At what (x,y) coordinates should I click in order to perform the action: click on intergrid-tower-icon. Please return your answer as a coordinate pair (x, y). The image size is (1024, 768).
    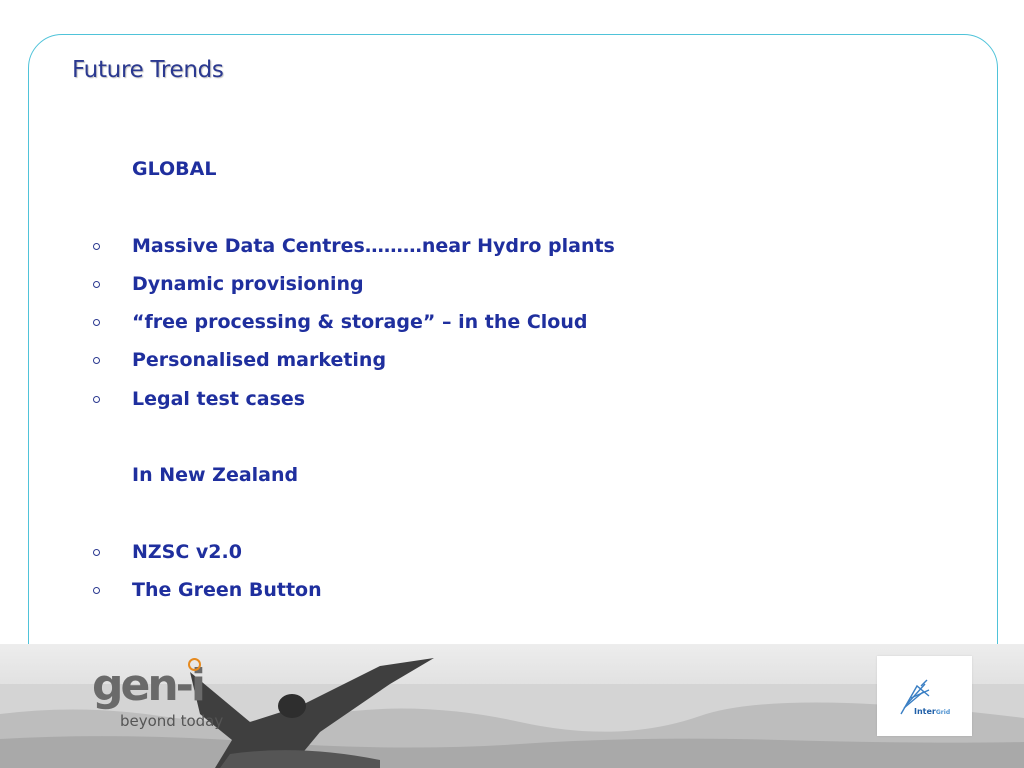
    Looking at the image, I should click on (915, 697).